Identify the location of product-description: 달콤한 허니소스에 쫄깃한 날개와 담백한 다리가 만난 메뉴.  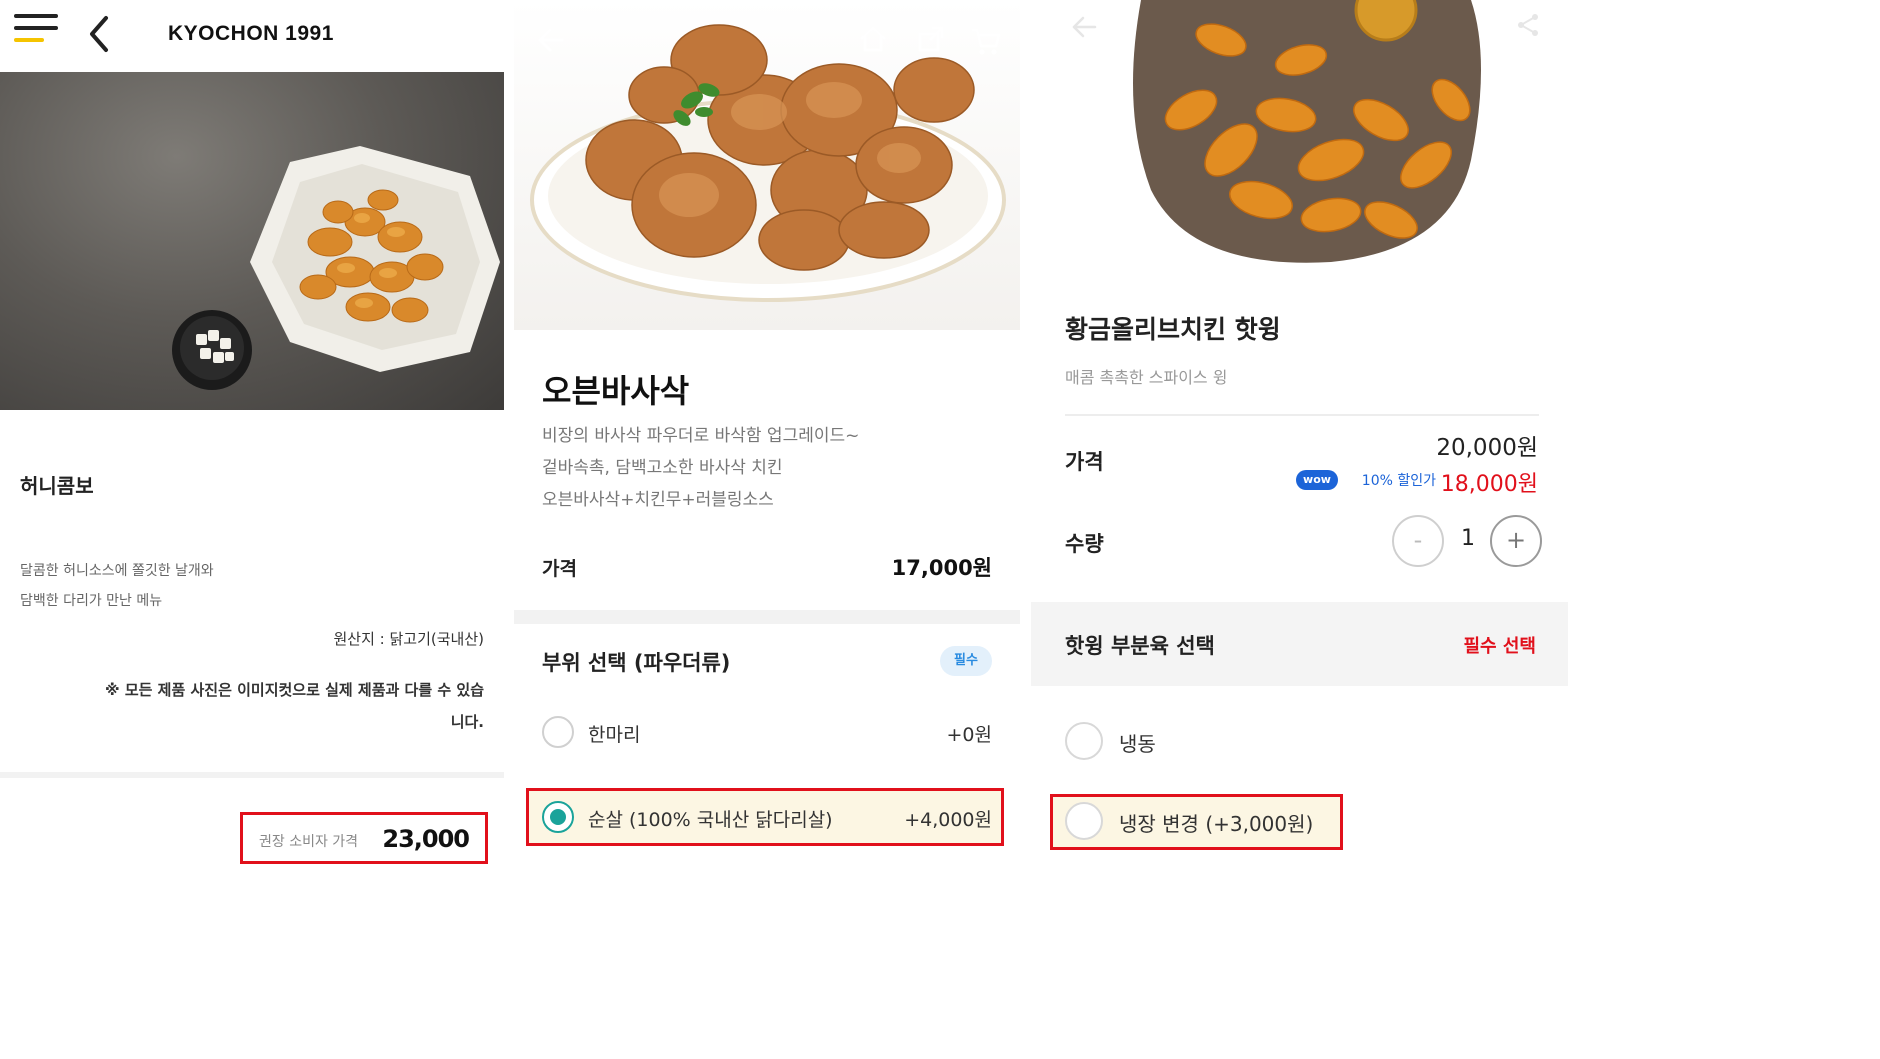
(117, 586).